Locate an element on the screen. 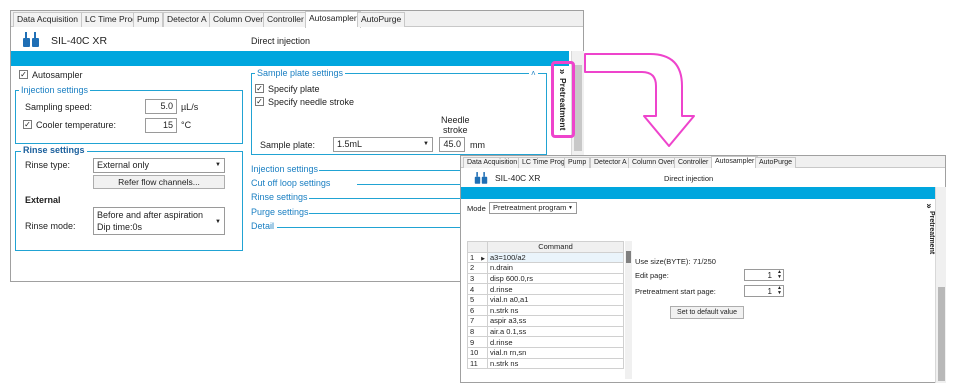 Image resolution: width=960 pixels, height=392 pixels. row-number: 6 is located at coordinates (477, 310).